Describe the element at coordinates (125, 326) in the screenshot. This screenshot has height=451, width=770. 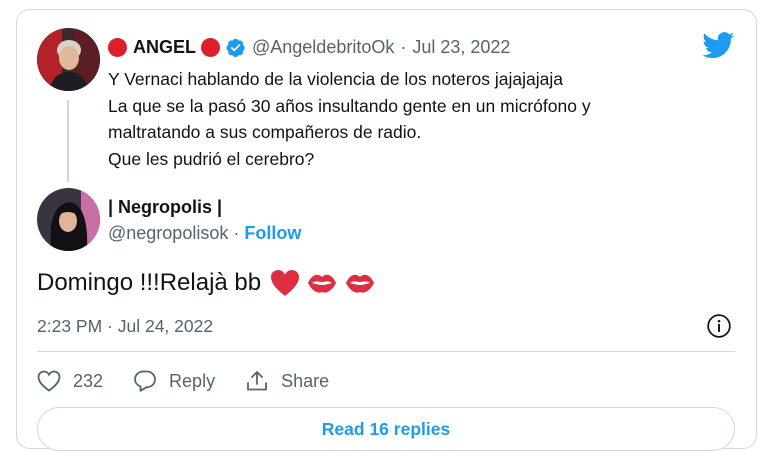
I see `tweet-timestamp: 2:23 PM · Jul 24, 2022` at that location.